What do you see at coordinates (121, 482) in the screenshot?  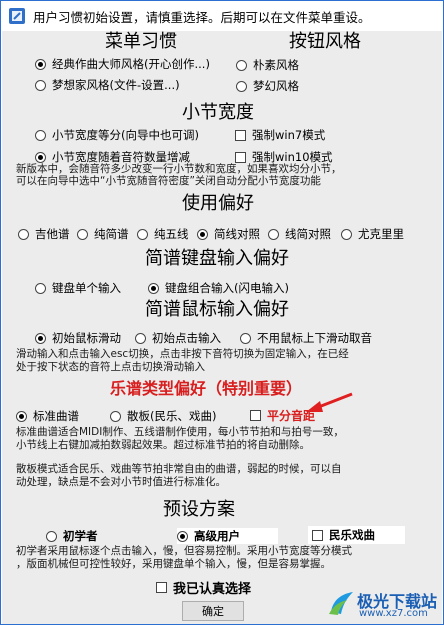 I see `score-note2-line-2: 动处理，缺点是不会对小节时值进行标准化。` at bounding box center [121, 482].